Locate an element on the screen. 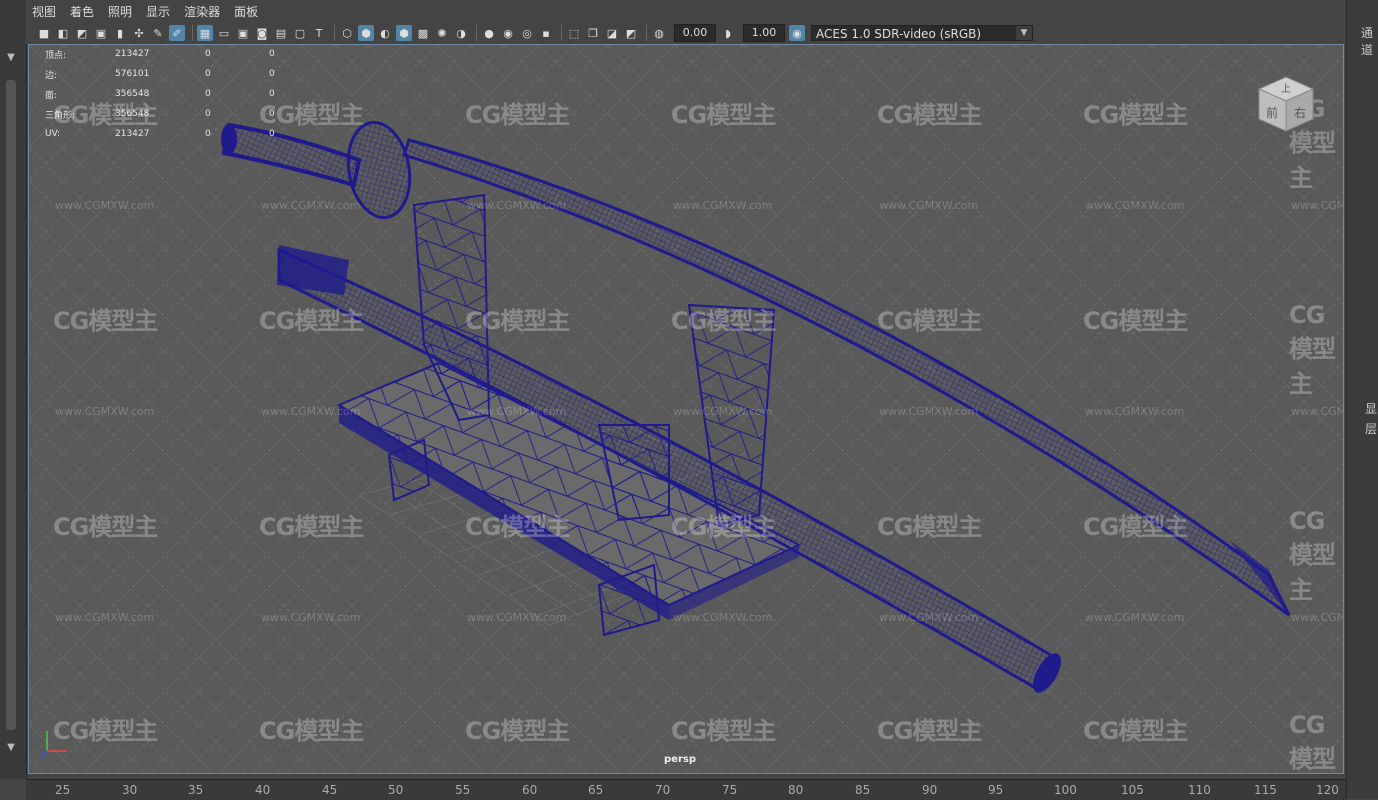 Image resolution: width=1378 pixels, height=800 pixels. hud-label: UV: is located at coordinates (53, 134).